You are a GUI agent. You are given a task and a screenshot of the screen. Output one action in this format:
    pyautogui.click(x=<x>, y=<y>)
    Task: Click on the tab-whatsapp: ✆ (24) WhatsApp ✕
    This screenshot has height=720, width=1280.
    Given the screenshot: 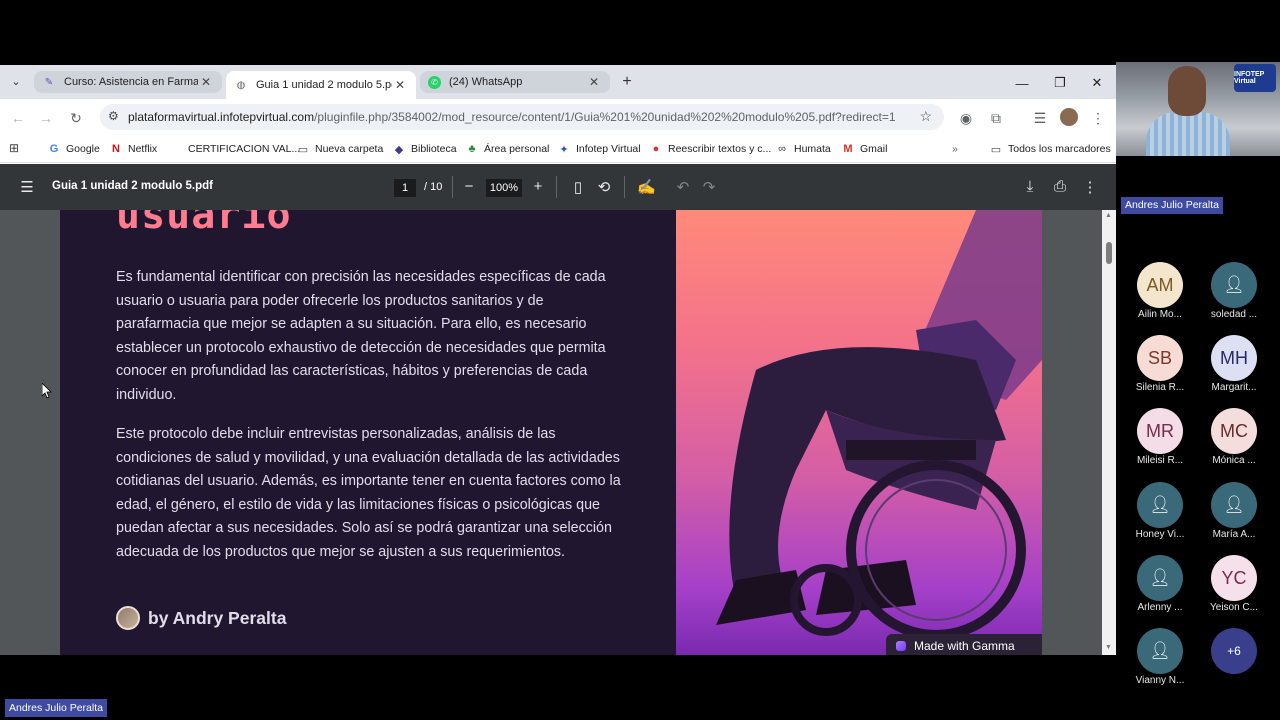 What is the action you would take?
    pyautogui.click(x=515, y=82)
    